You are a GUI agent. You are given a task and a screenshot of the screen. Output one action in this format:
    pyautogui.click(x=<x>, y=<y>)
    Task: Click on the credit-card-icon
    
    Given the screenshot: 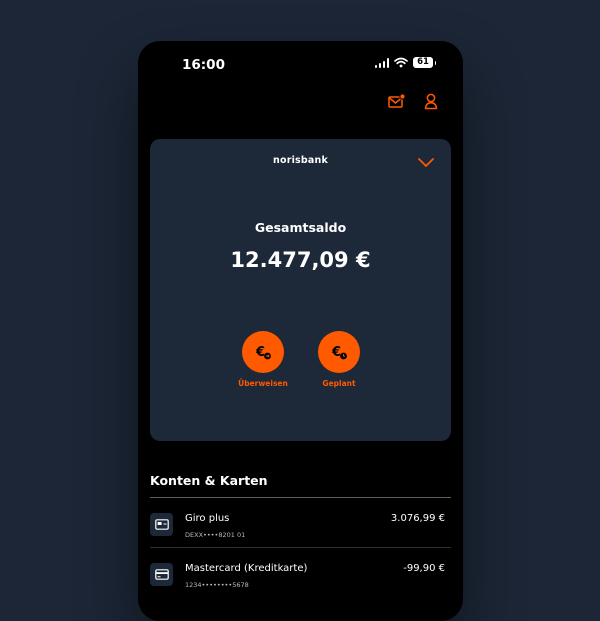 What is the action you would take?
    pyautogui.click(x=161, y=574)
    